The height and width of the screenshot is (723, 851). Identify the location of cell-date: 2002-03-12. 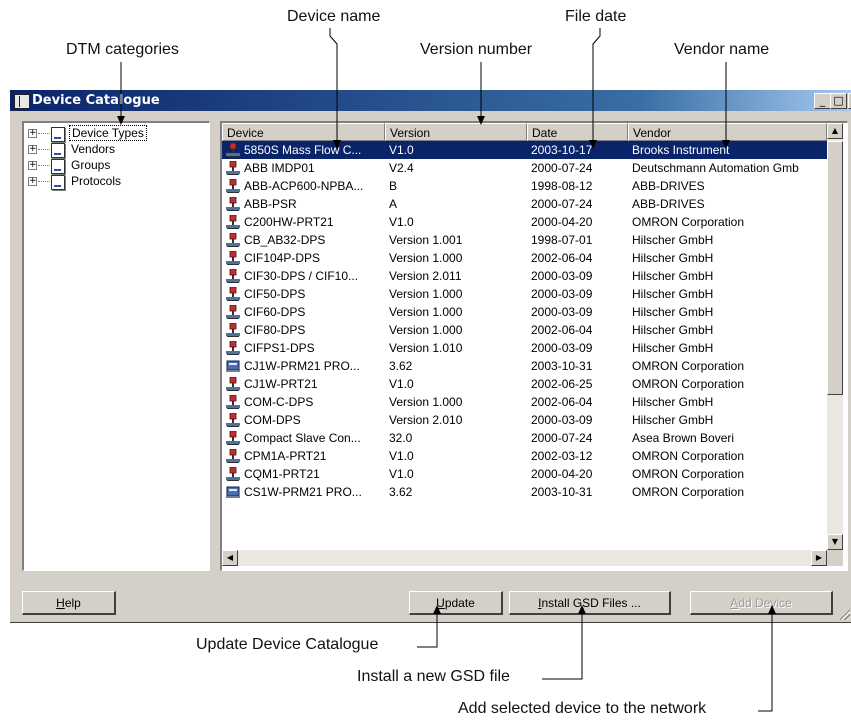
(562, 456).